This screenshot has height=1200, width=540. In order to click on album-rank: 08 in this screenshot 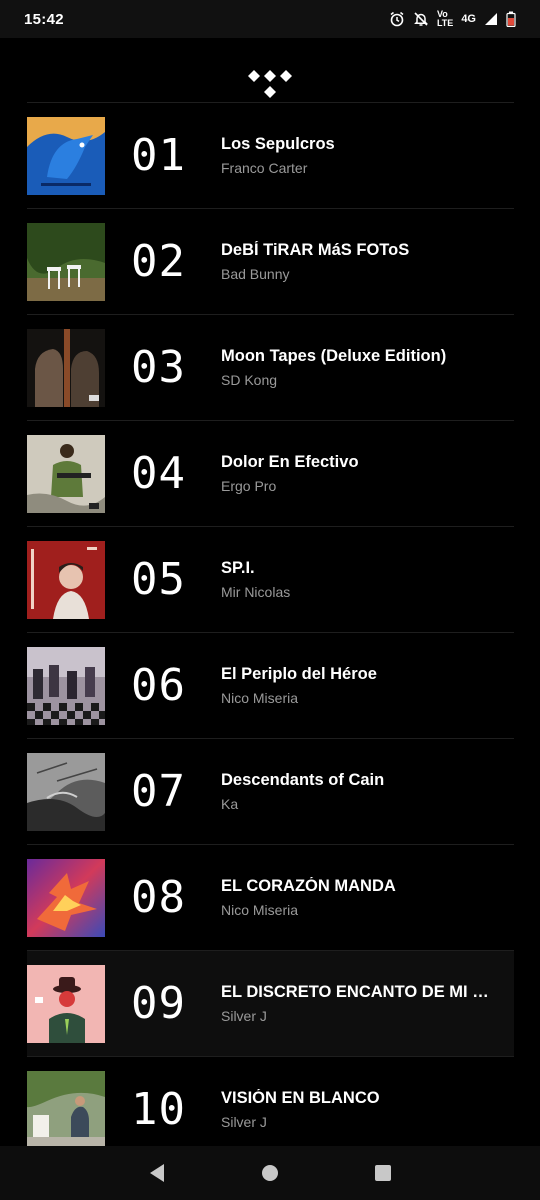, I will do `click(158, 897)`.